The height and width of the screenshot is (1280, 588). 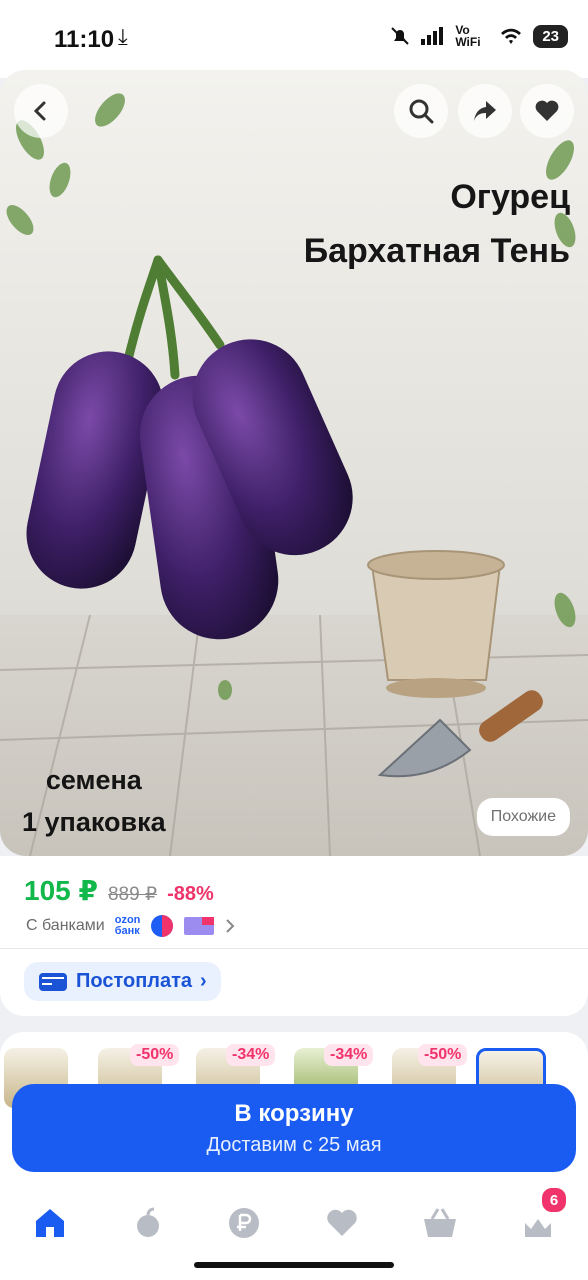 I want to click on nav-fresh, so click(x=148, y=1223).